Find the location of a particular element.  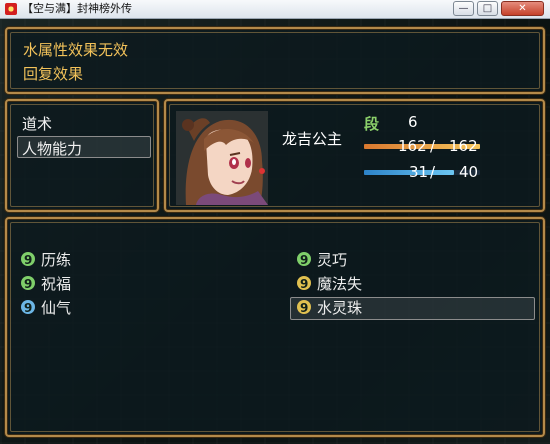

skill-label: 魔法失 is located at coordinates (340, 284).